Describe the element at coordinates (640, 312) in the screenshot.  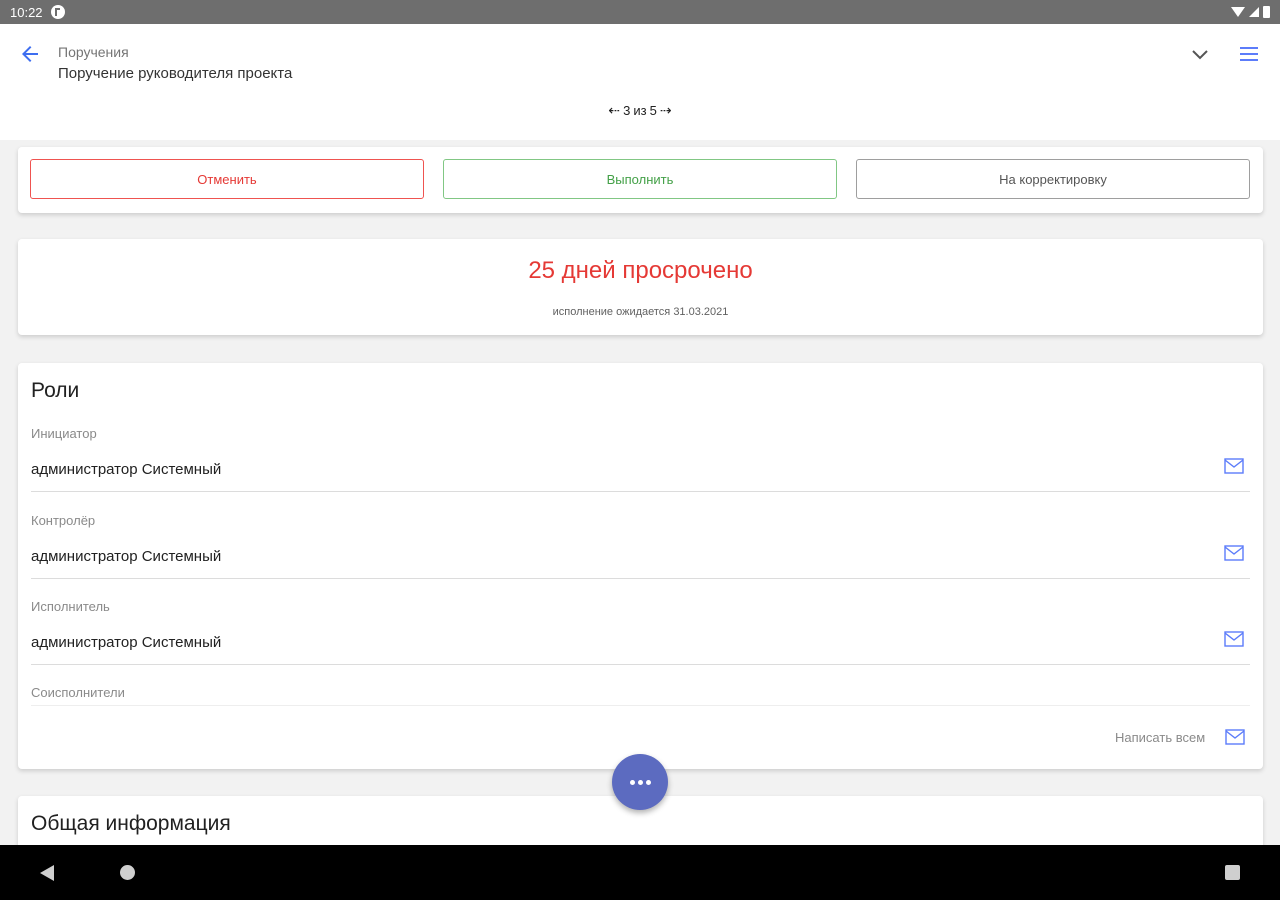
I see `expected-date-text: исполнение ожидается 31.03.2021` at that location.